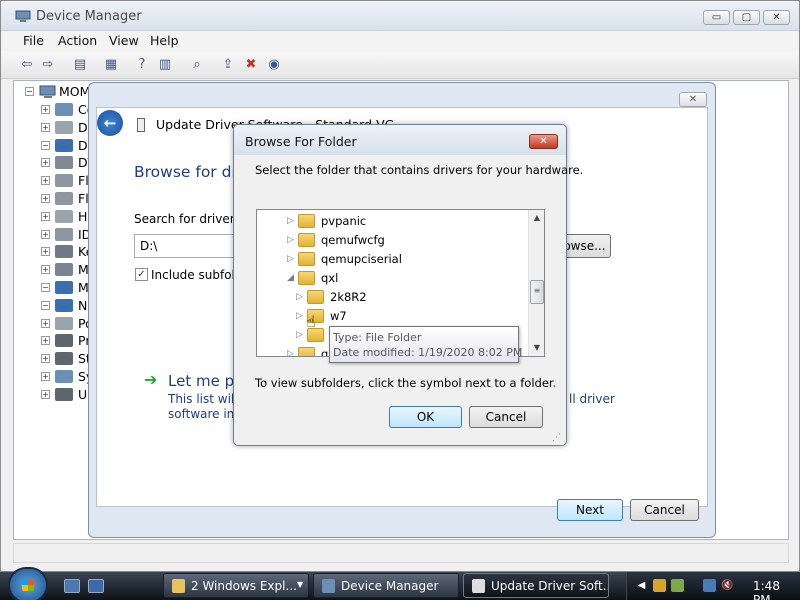 This screenshot has width=800, height=600. I want to click on ok-button: OK, so click(425, 417).